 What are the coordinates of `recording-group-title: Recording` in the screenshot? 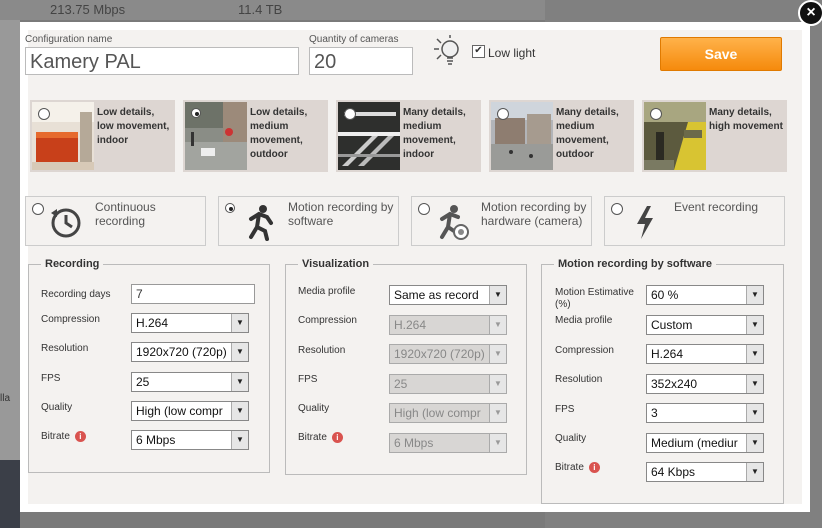 It's located at (72, 264).